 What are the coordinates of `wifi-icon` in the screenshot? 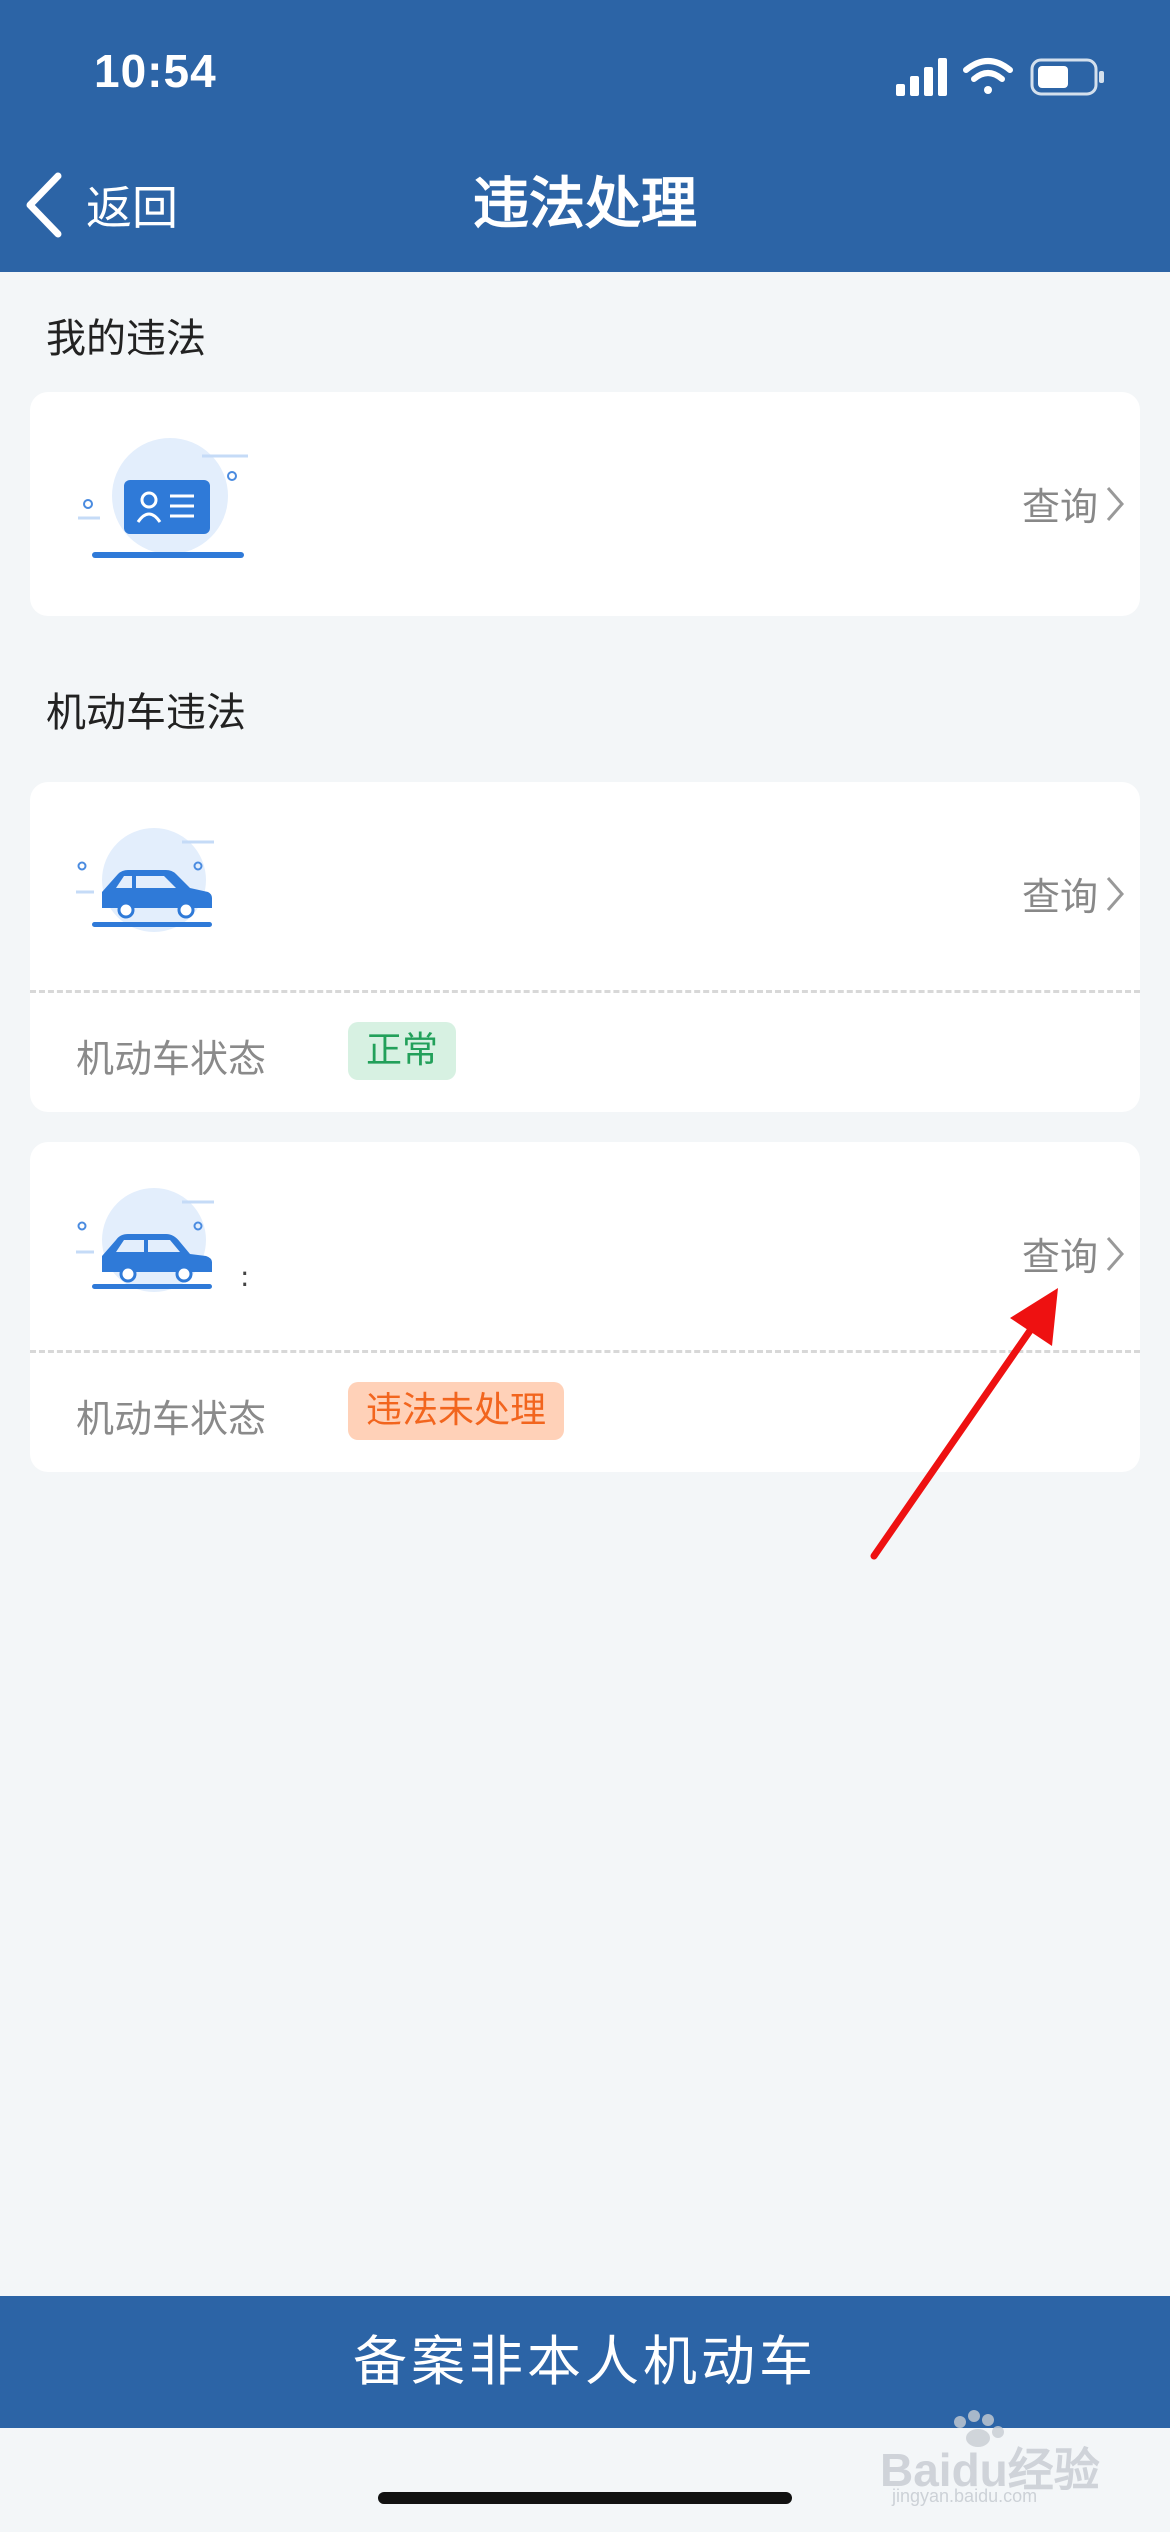 It's located at (988, 76).